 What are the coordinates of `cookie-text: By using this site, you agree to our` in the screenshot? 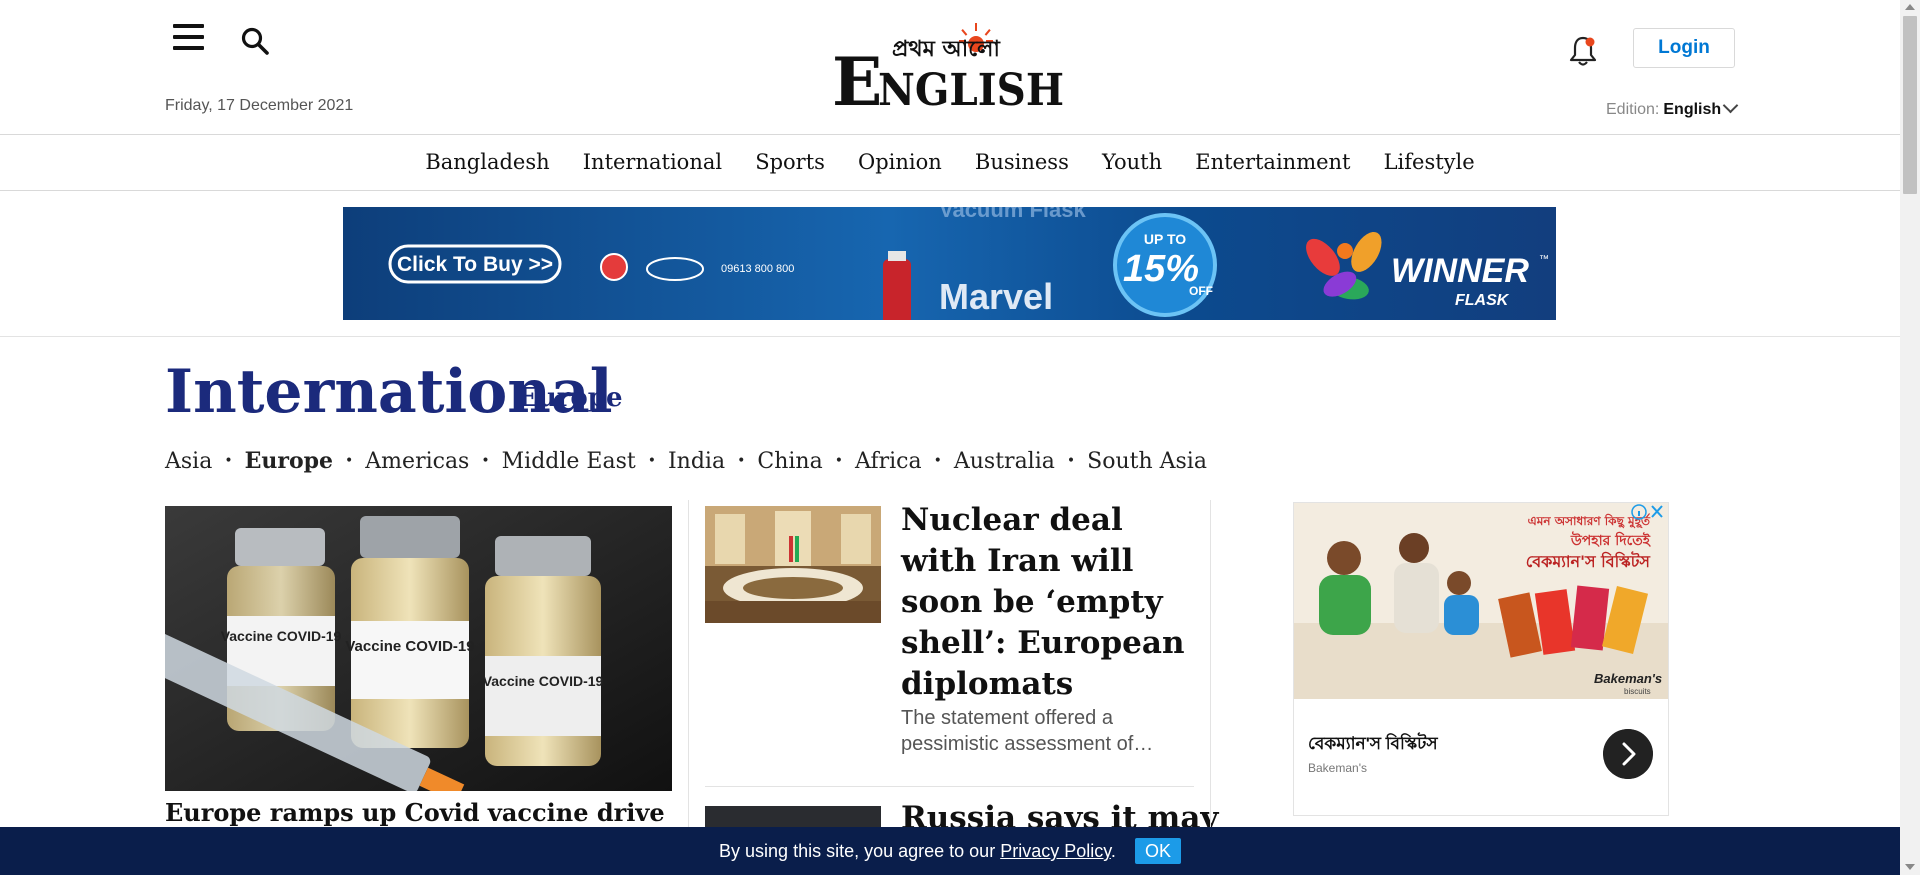 It's located at (857, 851).